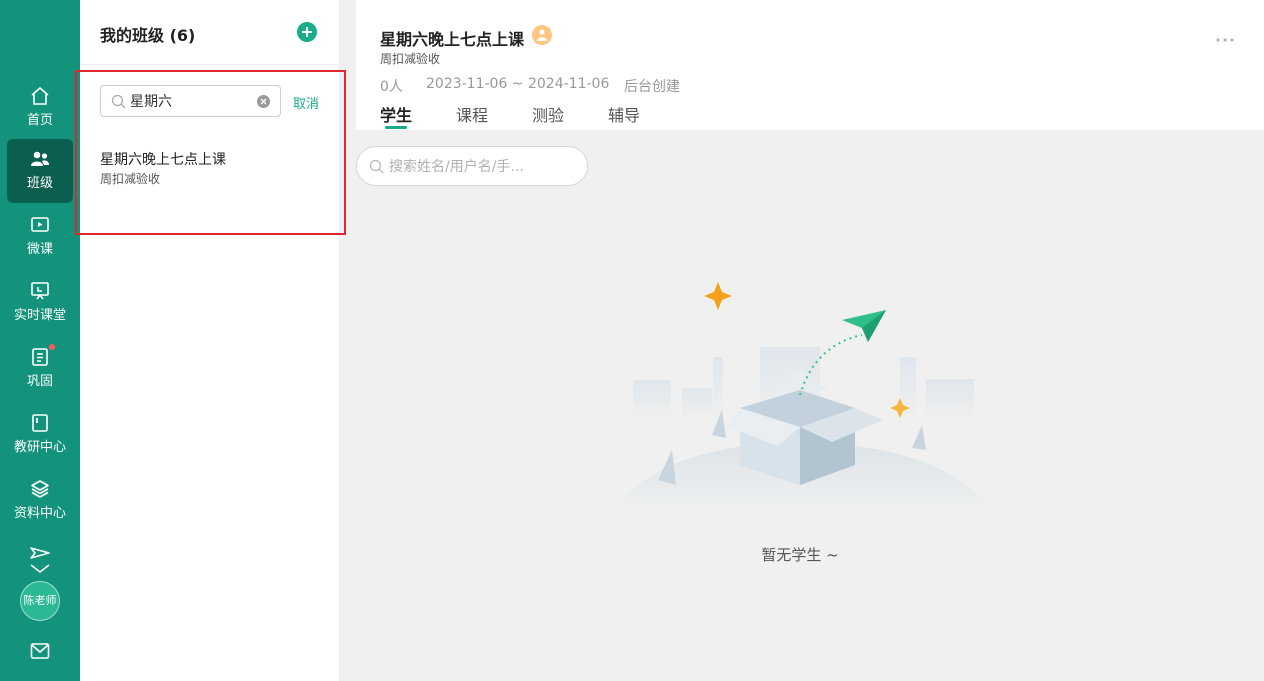 The width and height of the screenshot is (1264, 681). What do you see at coordinates (396, 114) in the screenshot?
I see `tab-students: 学生` at bounding box center [396, 114].